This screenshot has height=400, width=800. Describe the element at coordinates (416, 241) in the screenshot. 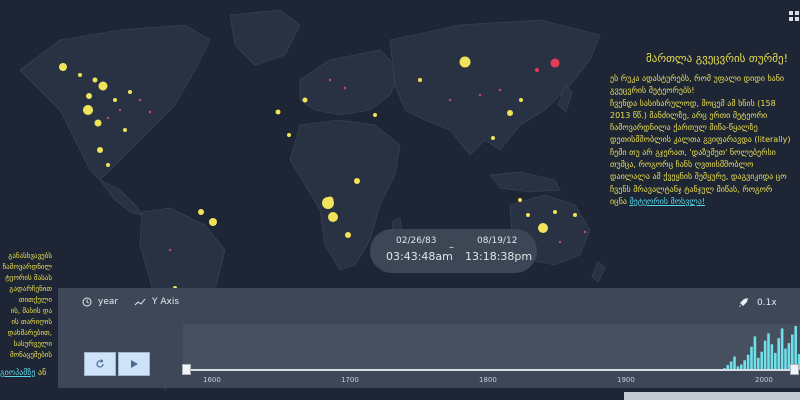

I see `start-date: 02/26/83` at that location.